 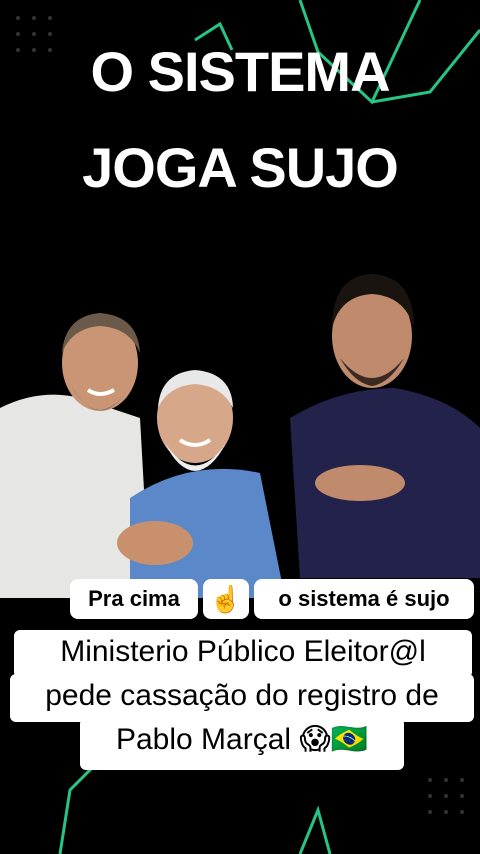 I want to click on pointing-up-icon: ☝️, so click(x=226, y=599).